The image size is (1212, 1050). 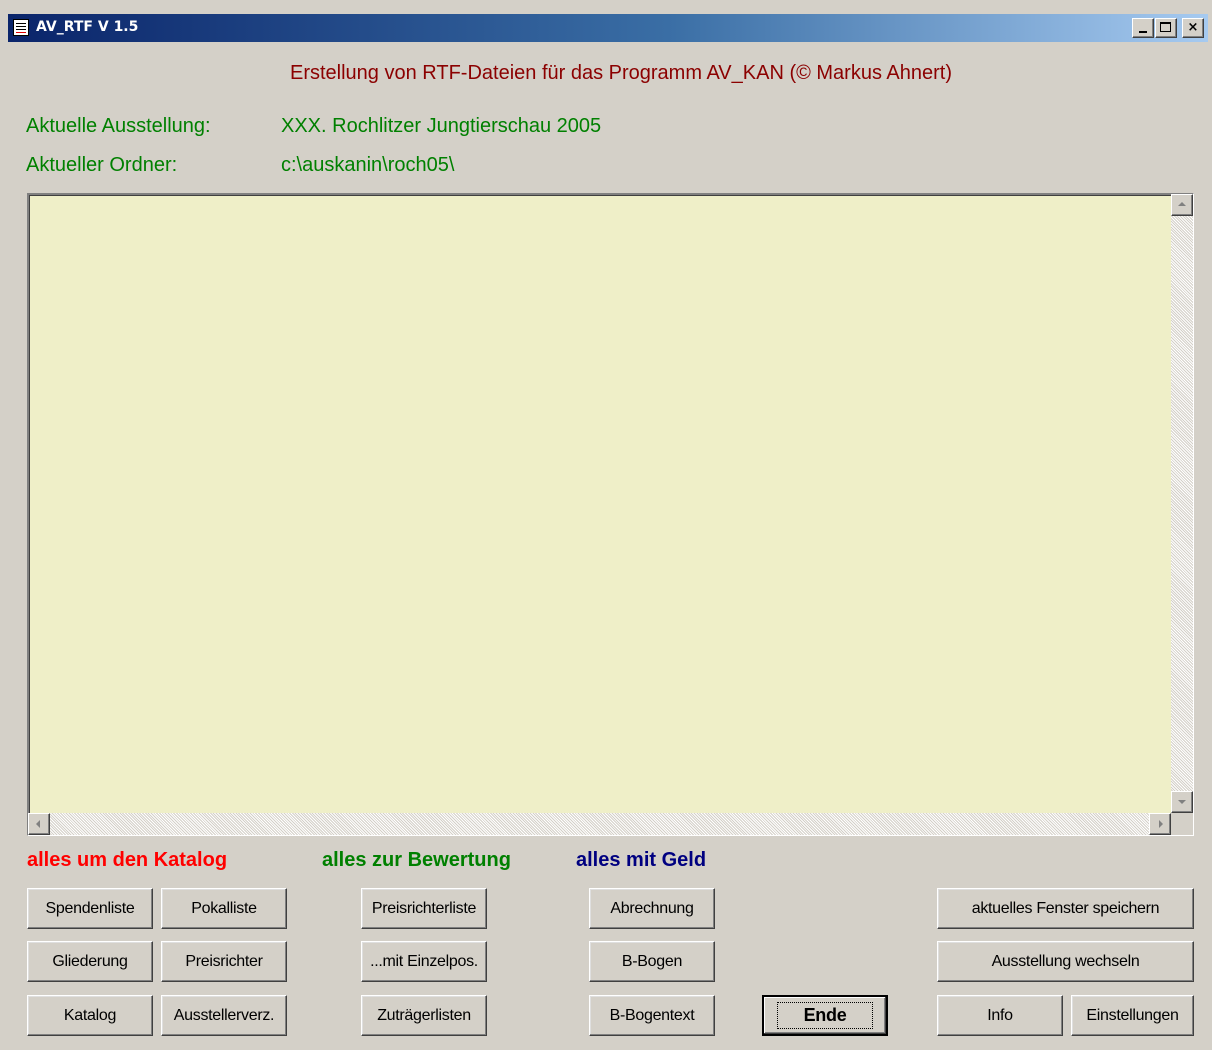 I want to click on window-title: AV_RTF V 1.5, so click(x=87, y=27).